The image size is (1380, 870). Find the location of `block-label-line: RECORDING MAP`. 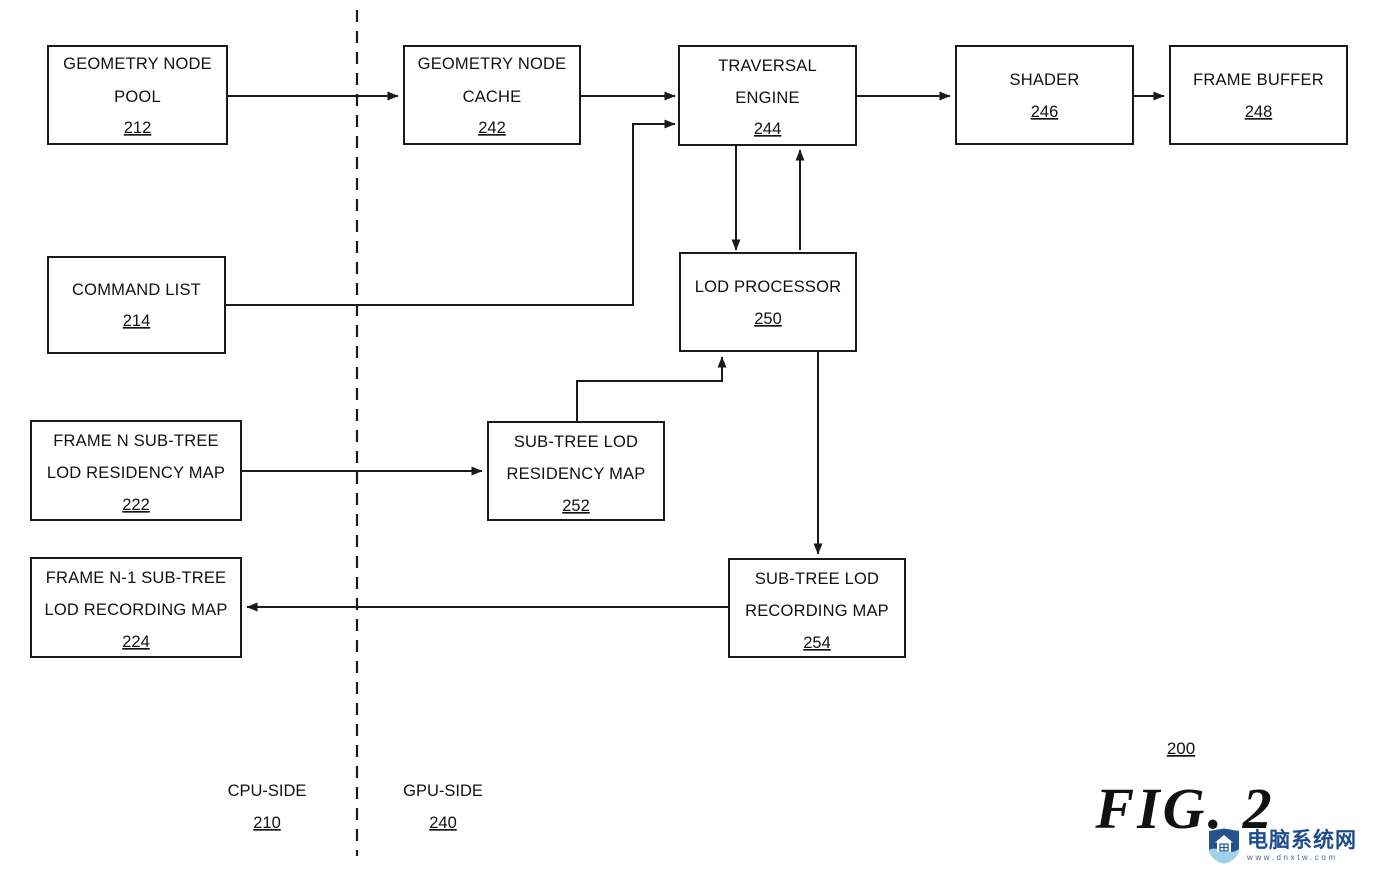

block-label-line: RECORDING MAP is located at coordinates (817, 611).